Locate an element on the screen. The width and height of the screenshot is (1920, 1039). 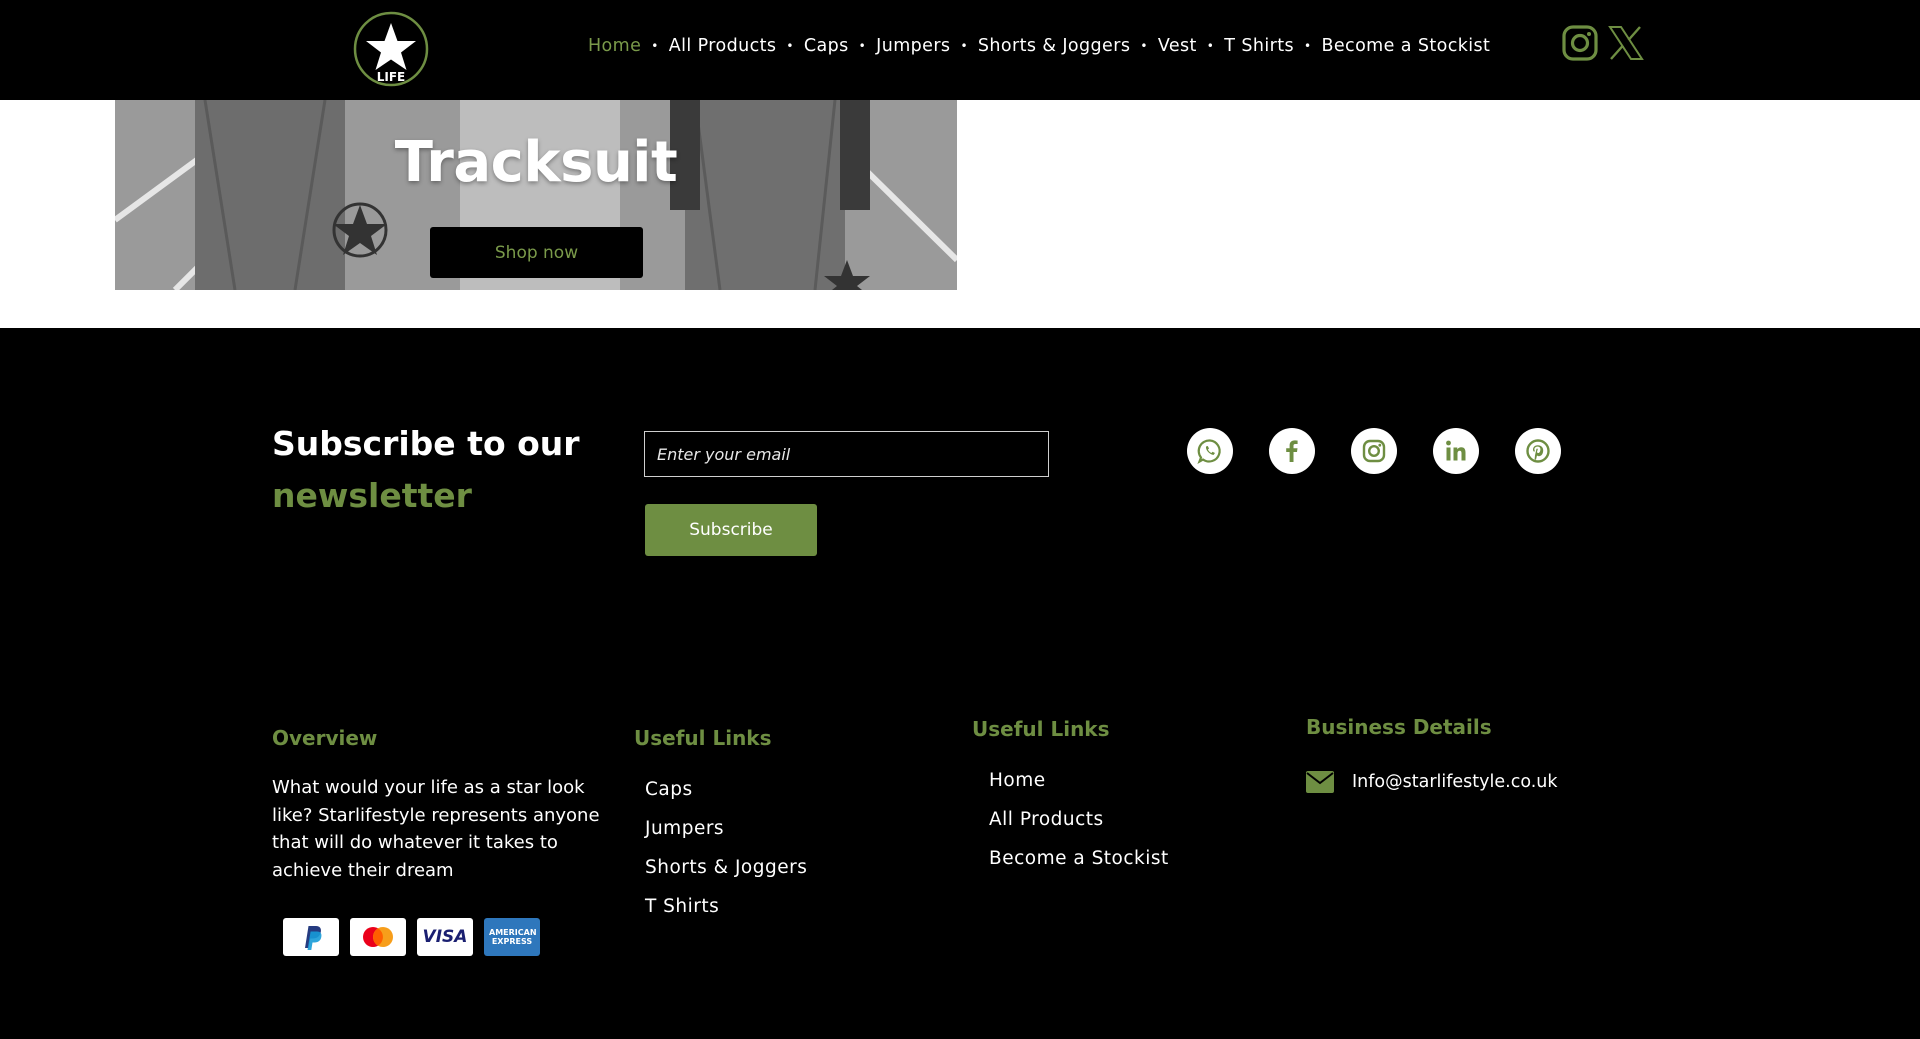
nav-vest: Vest is located at coordinates (1177, 46).